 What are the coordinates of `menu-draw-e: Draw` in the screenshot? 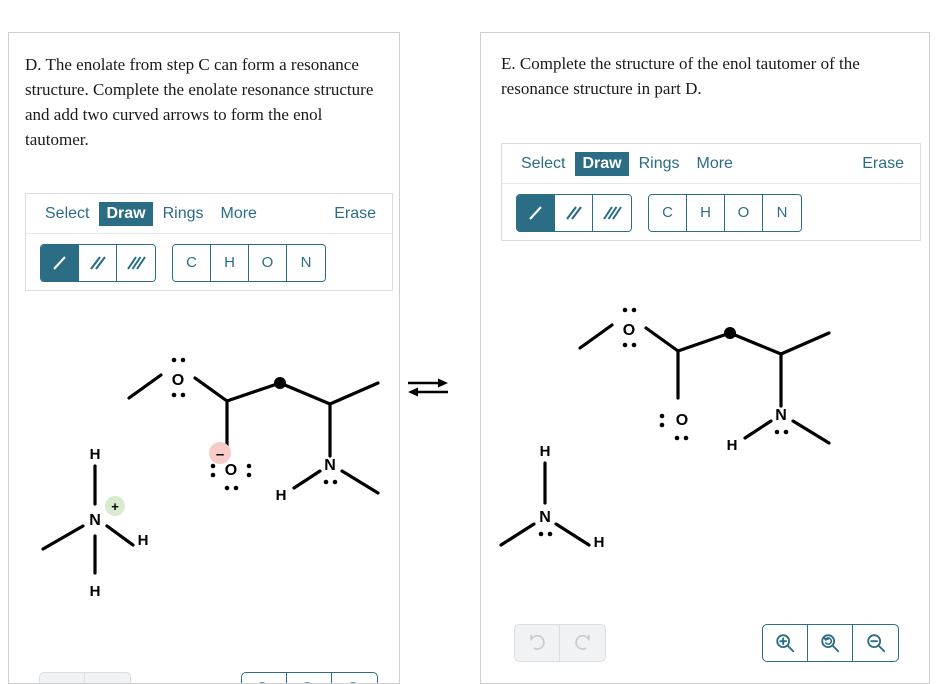 It's located at (602, 163).